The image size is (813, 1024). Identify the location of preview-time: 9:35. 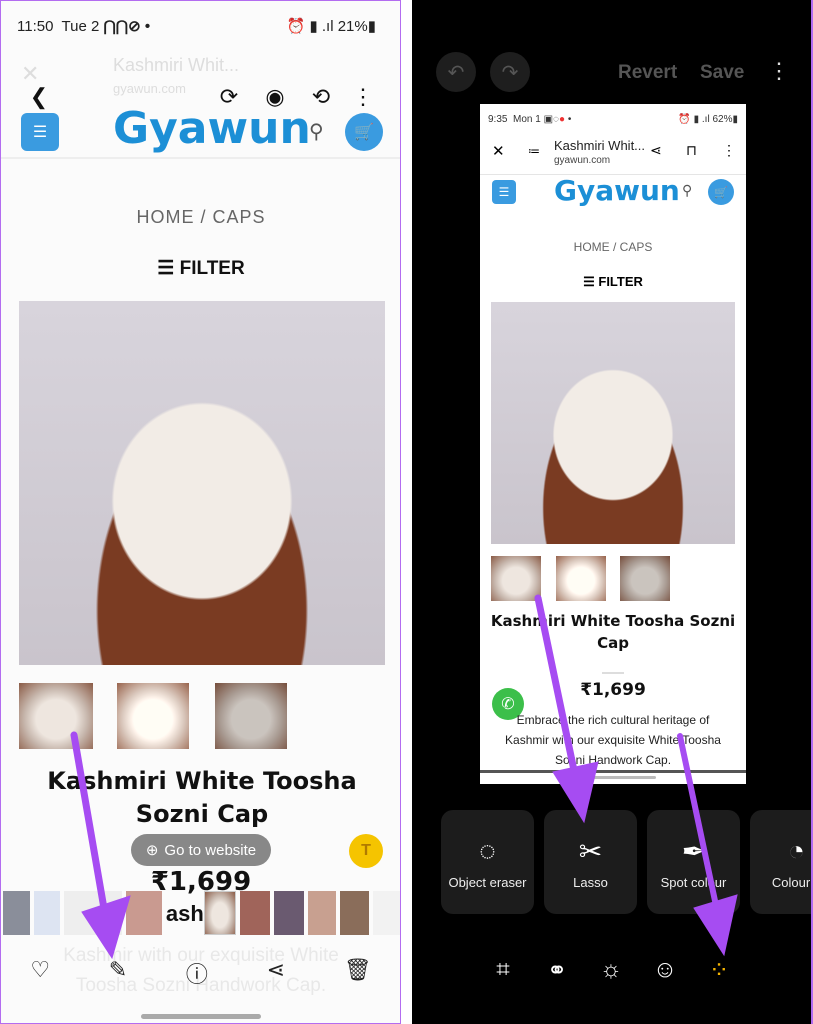
(498, 119).